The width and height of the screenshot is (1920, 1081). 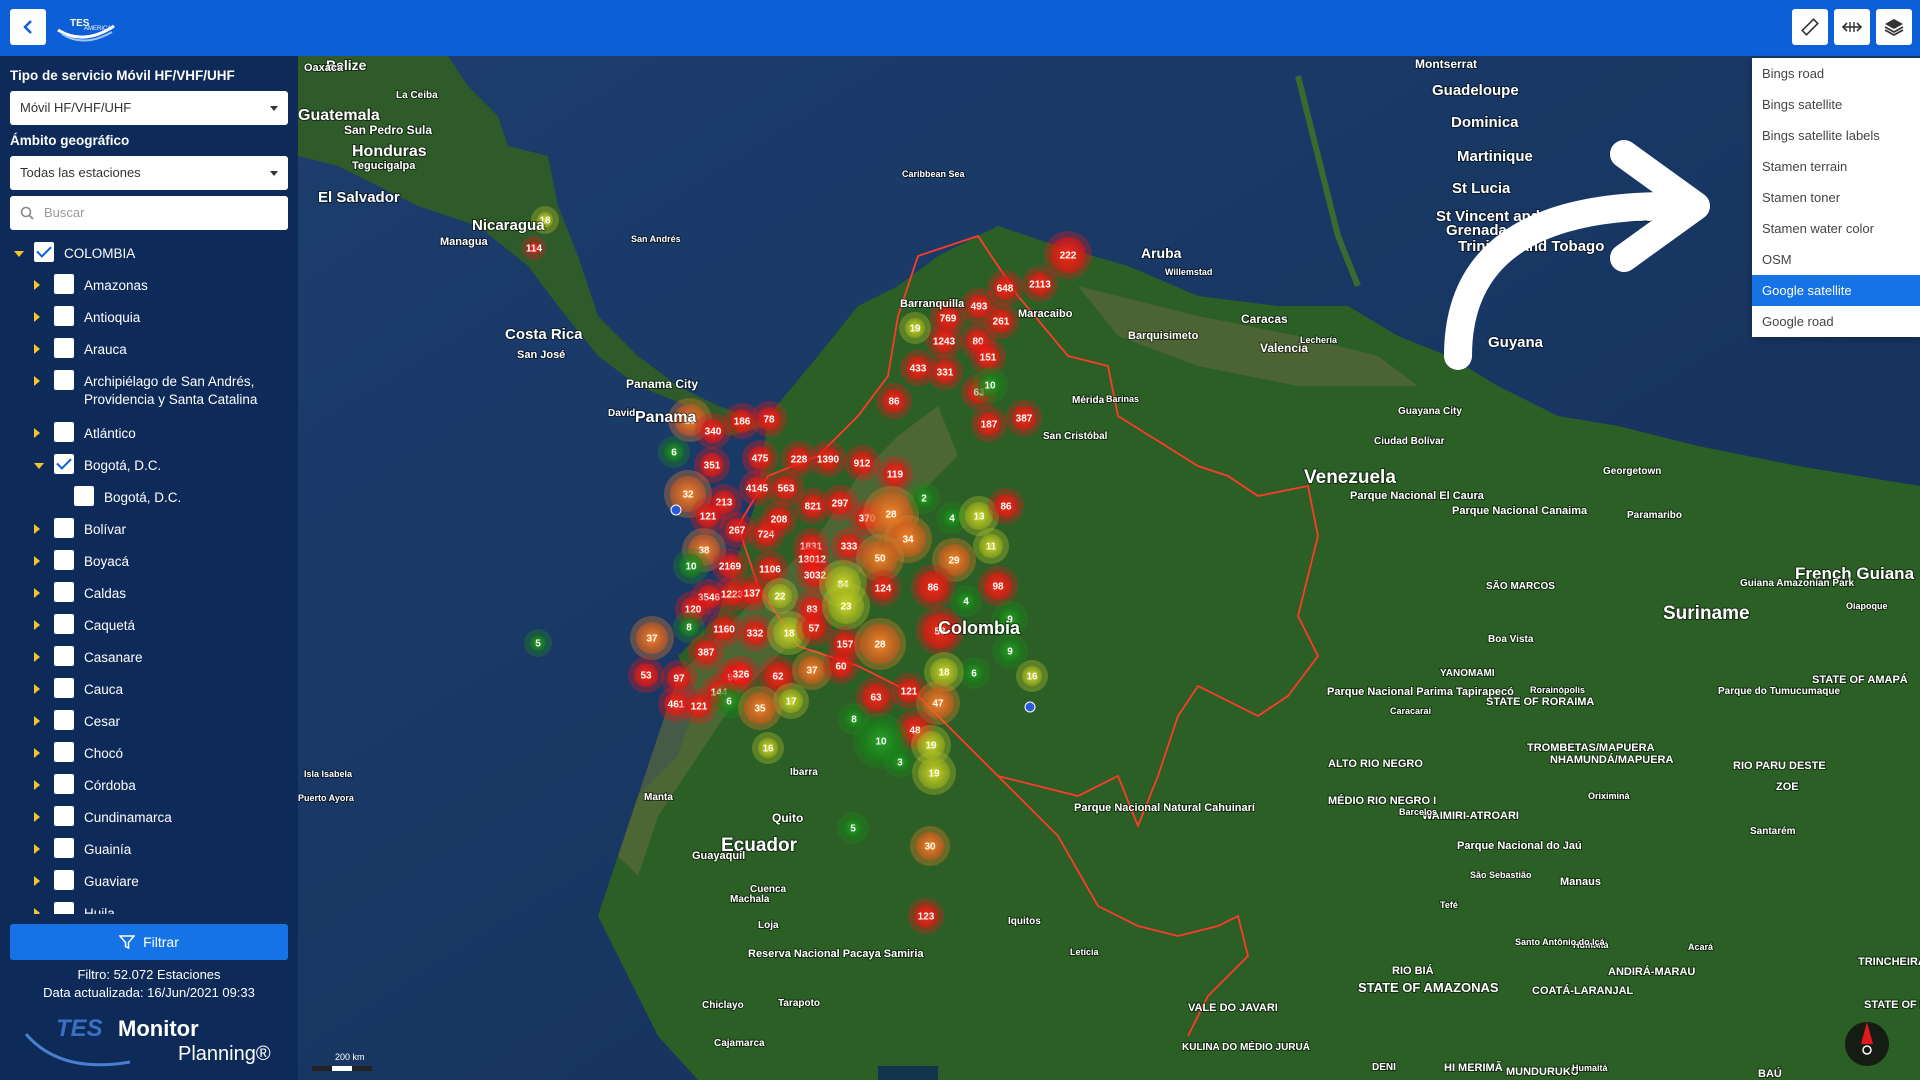 I want to click on station-cluster: 114, so click(x=534, y=248).